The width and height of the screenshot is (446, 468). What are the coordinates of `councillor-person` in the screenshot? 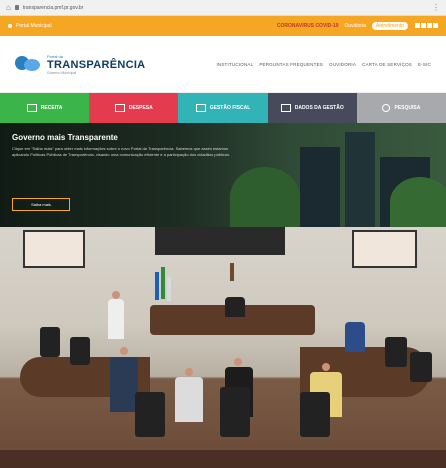 It's located at (355, 337).